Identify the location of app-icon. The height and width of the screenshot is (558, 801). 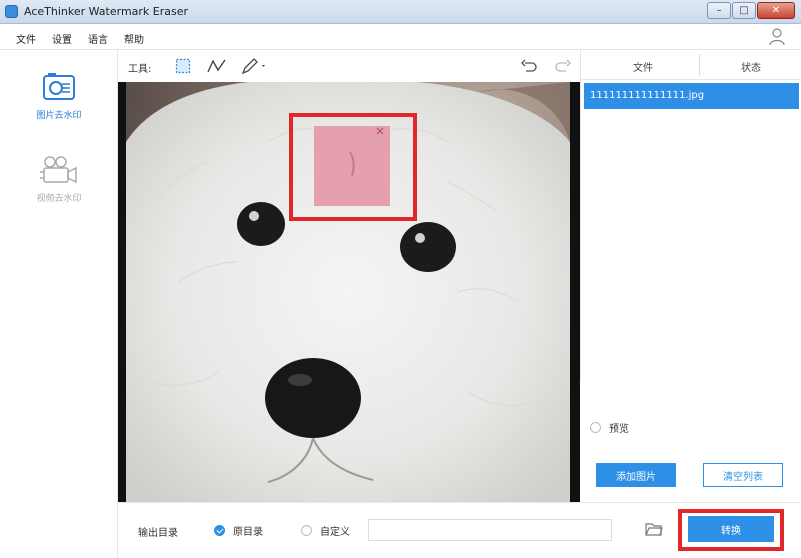
(11, 11).